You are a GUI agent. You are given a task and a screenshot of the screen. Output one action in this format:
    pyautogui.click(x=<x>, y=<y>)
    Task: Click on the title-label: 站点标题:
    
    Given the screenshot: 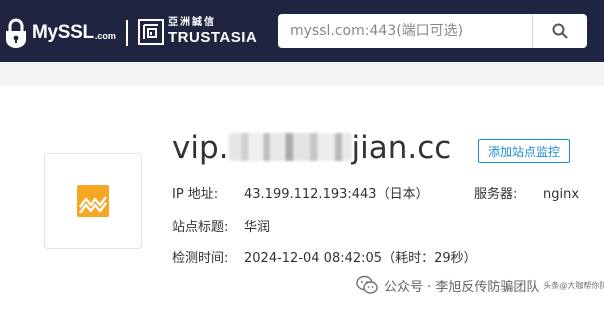 What is the action you would take?
    pyautogui.click(x=200, y=227)
    